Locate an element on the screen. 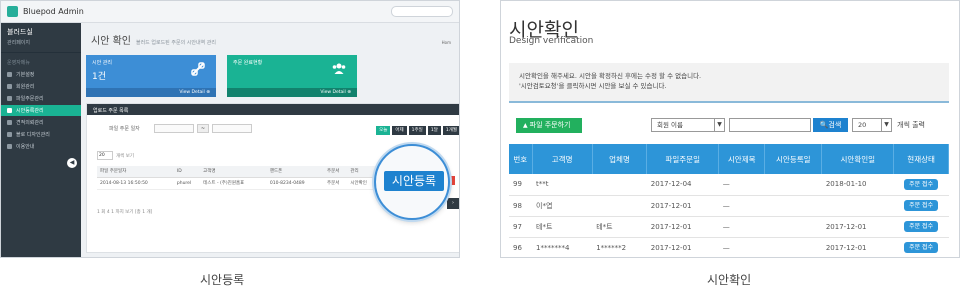 The height and width of the screenshot is (290, 960). sidebar-item: 기본설정 is located at coordinates (41, 74).